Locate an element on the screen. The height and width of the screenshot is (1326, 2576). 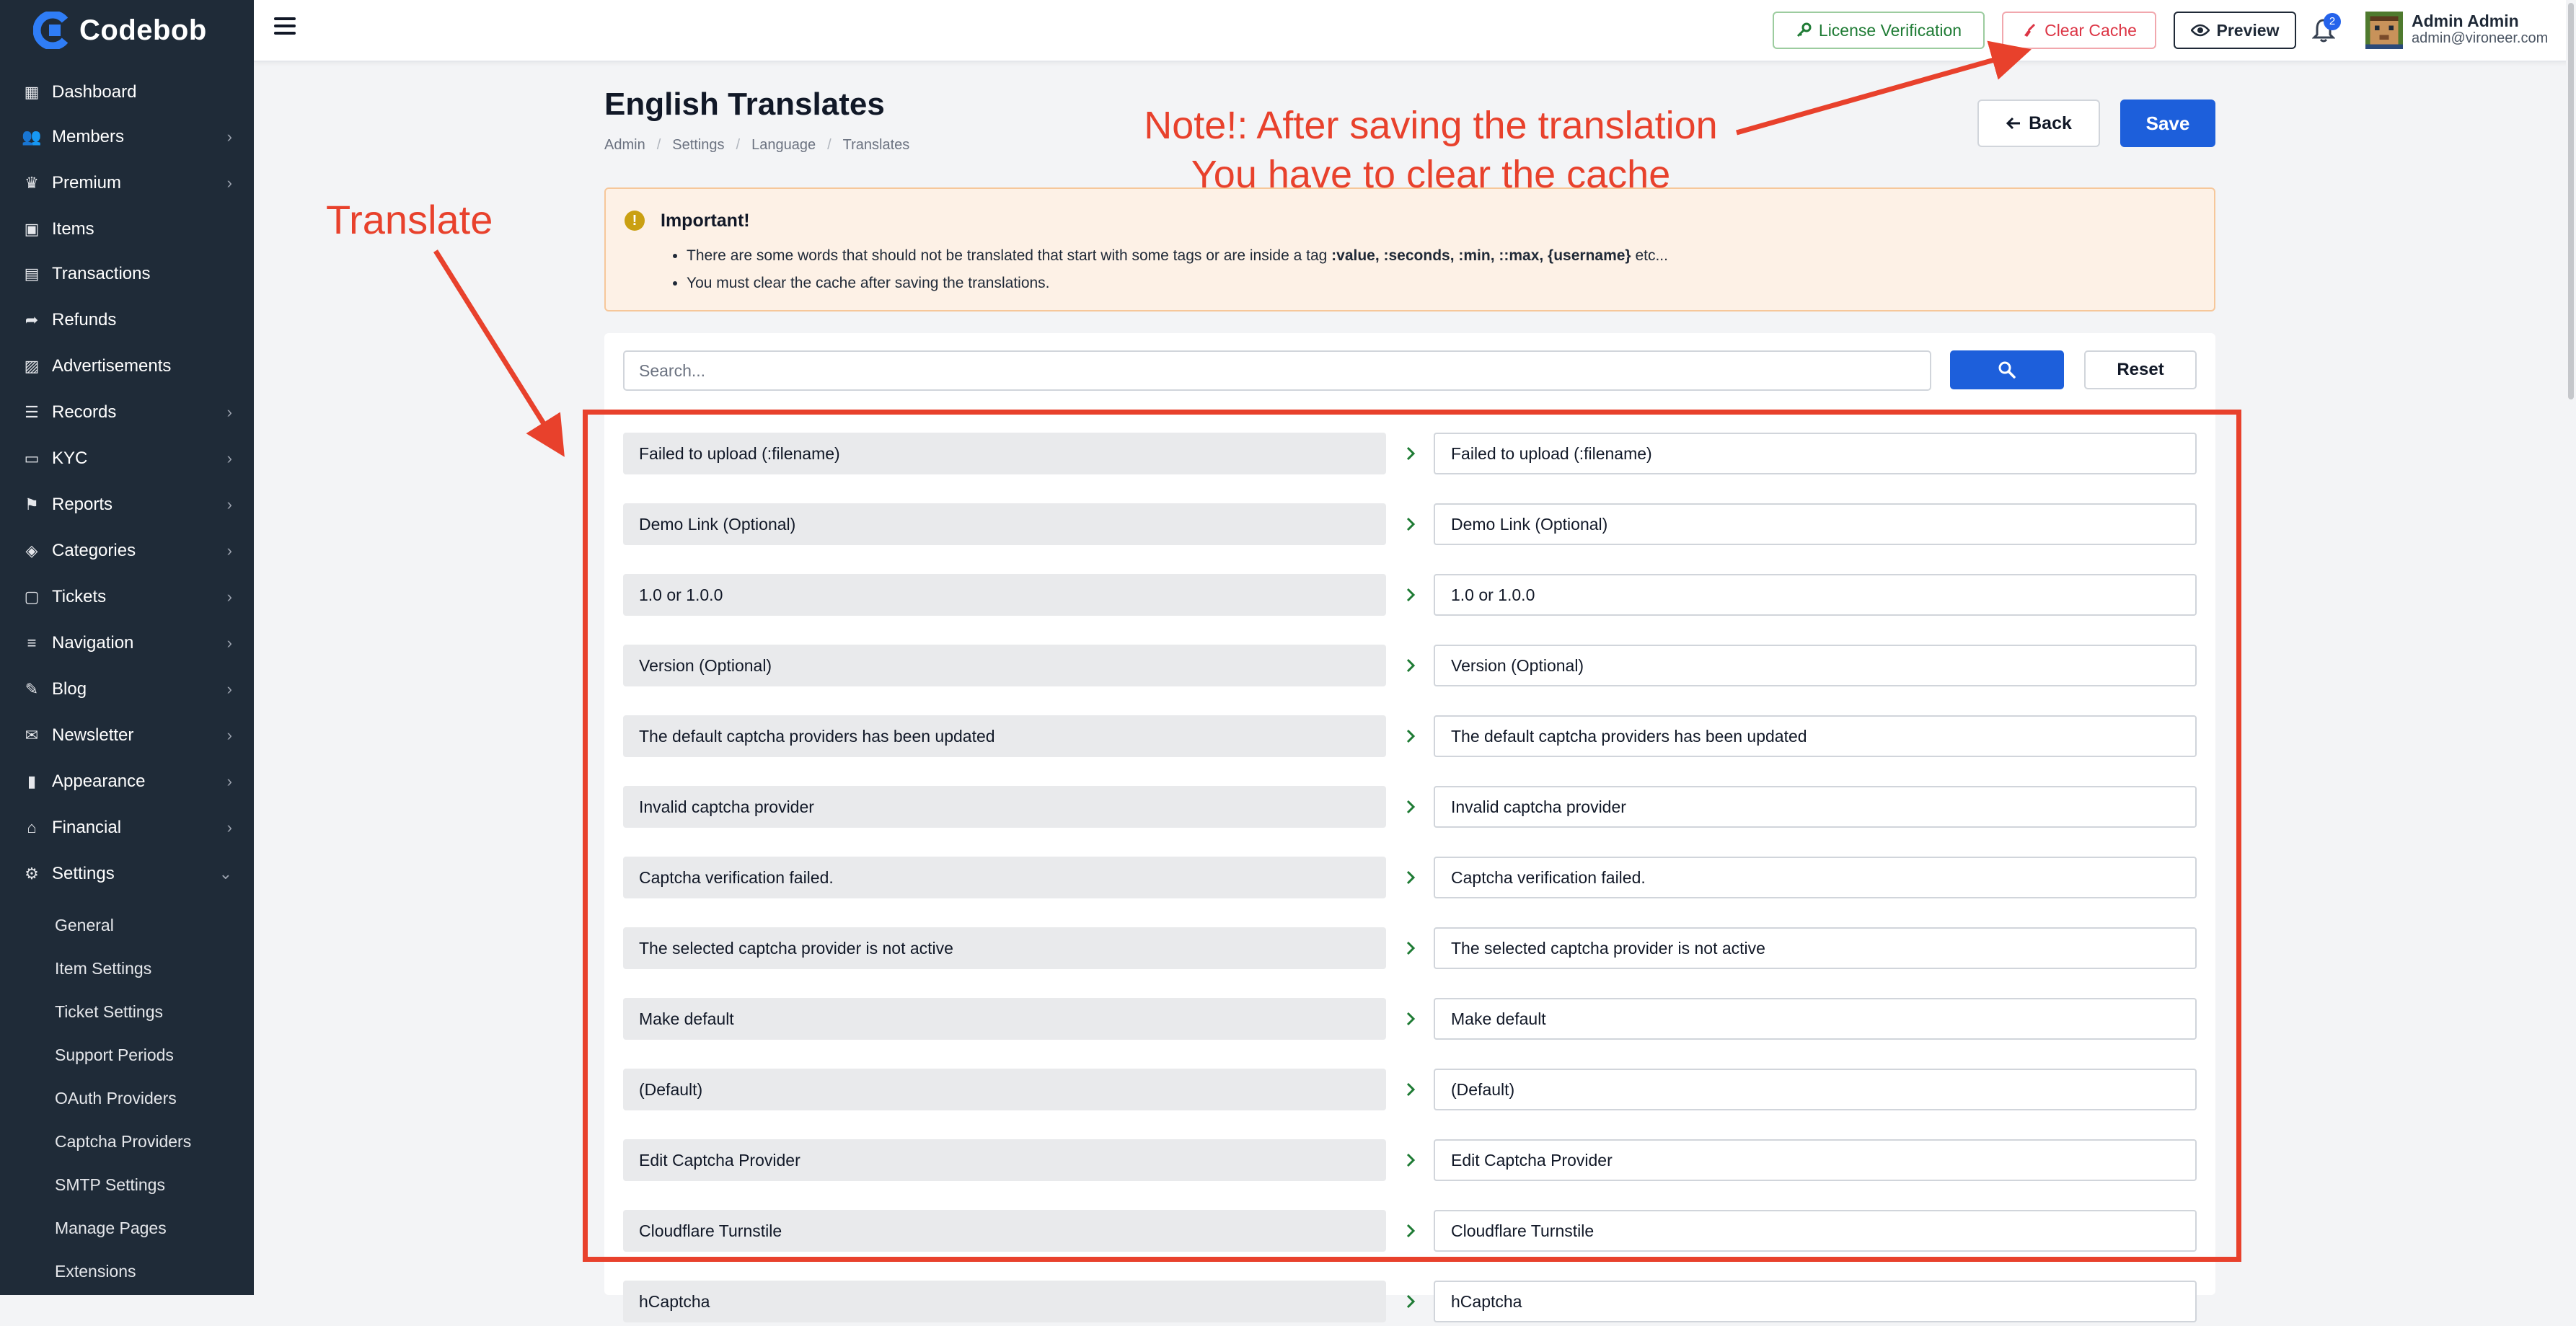
search-input is located at coordinates (1277, 371).